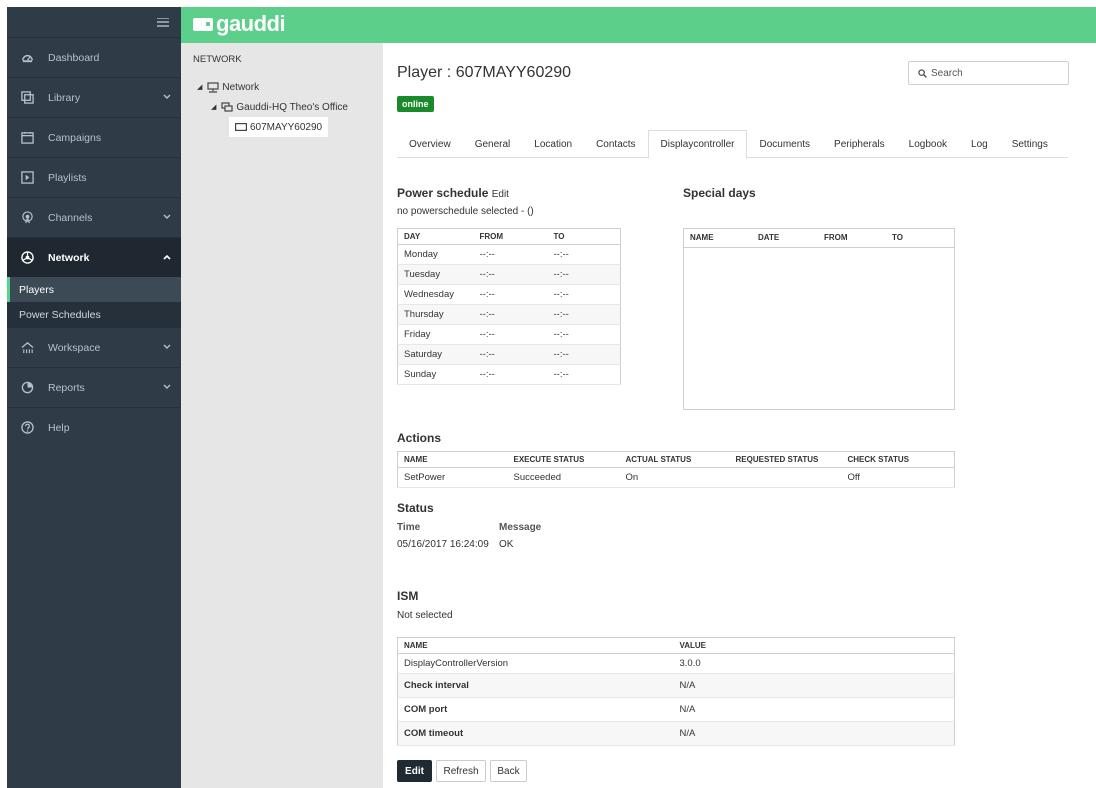 The width and height of the screenshot is (1096, 788). Describe the element at coordinates (814, 663) in the screenshot. I see `ism-value-cell: 3.0.0` at that location.